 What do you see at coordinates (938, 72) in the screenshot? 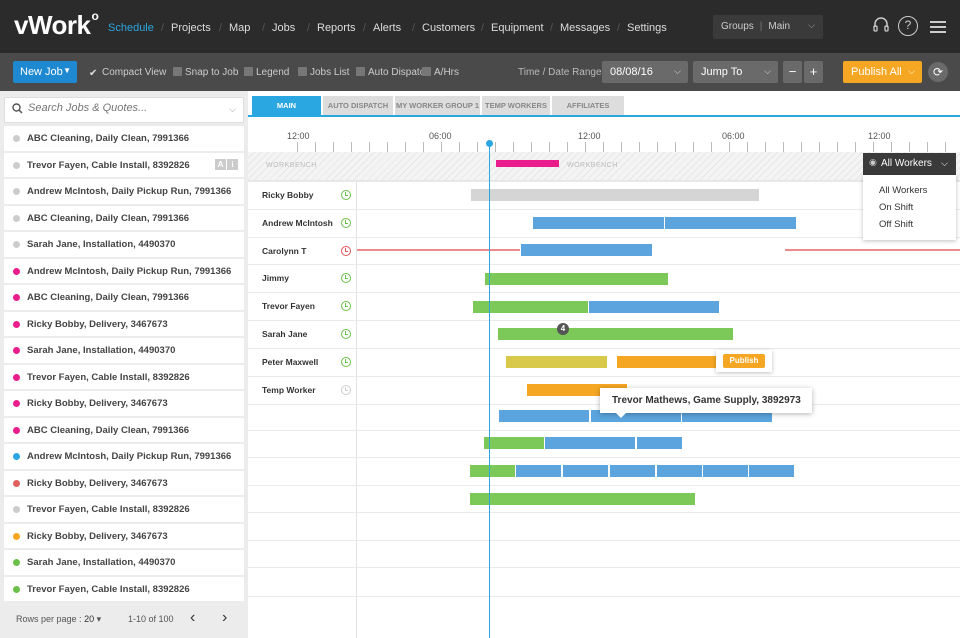
I see `refresh-icon: ⟳` at bounding box center [938, 72].